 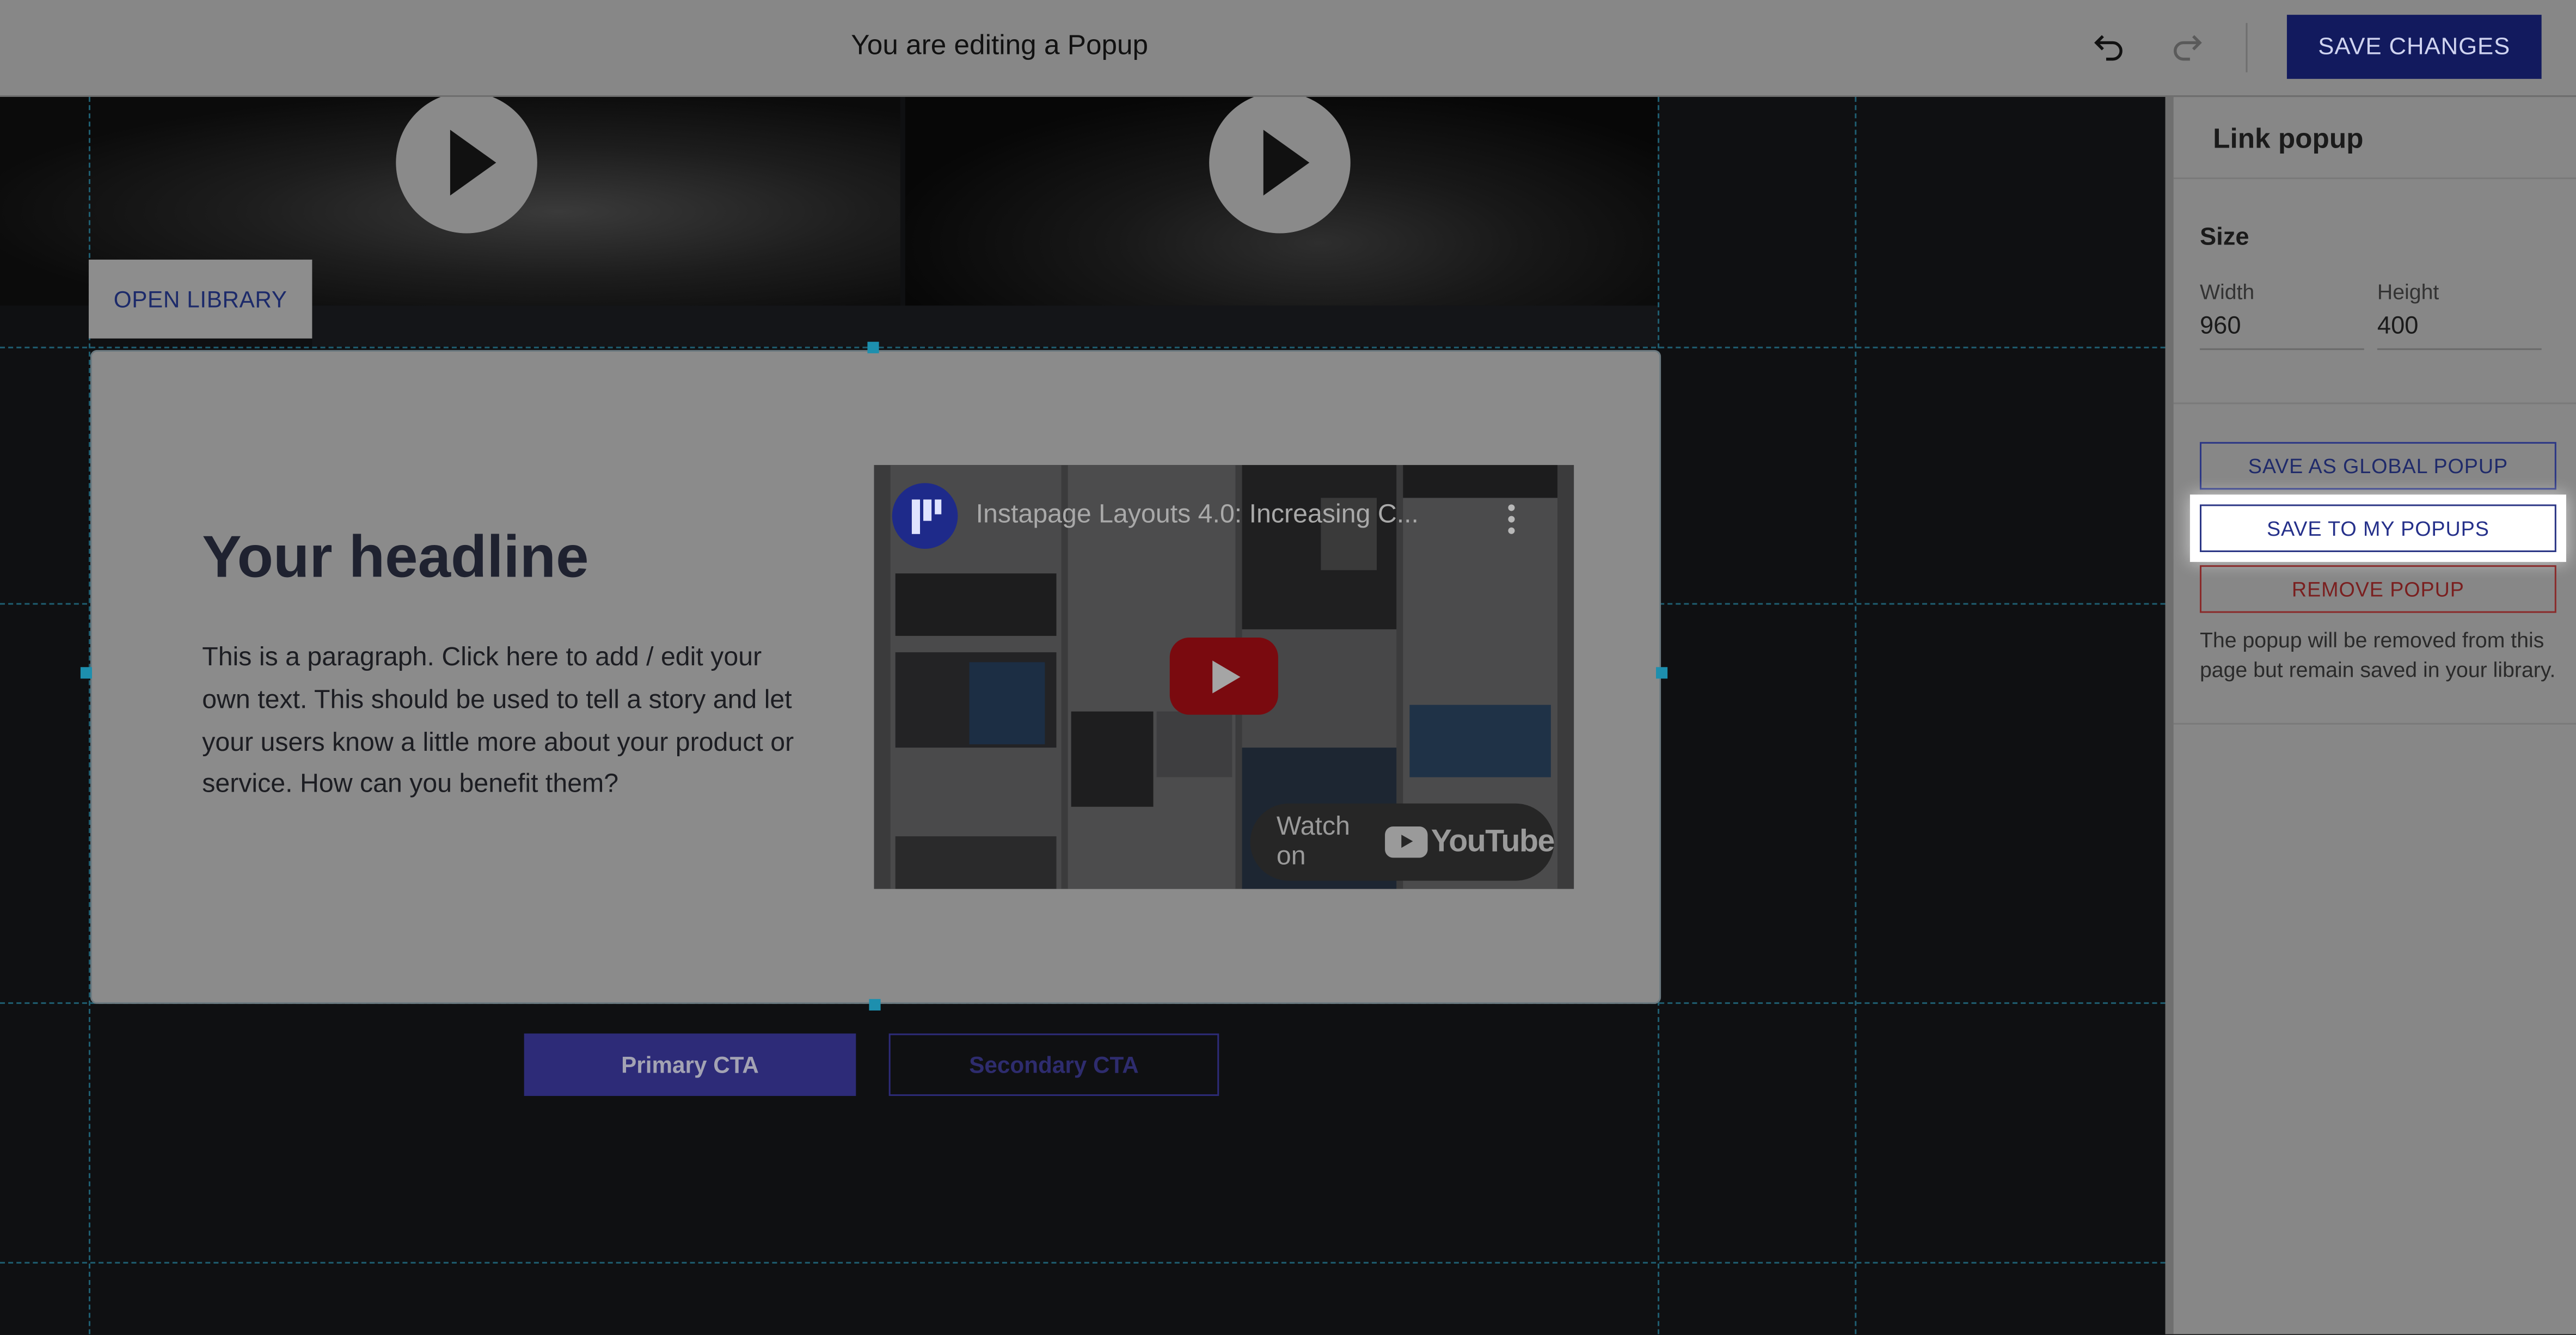 I want to click on size-label: Size, so click(x=2224, y=238).